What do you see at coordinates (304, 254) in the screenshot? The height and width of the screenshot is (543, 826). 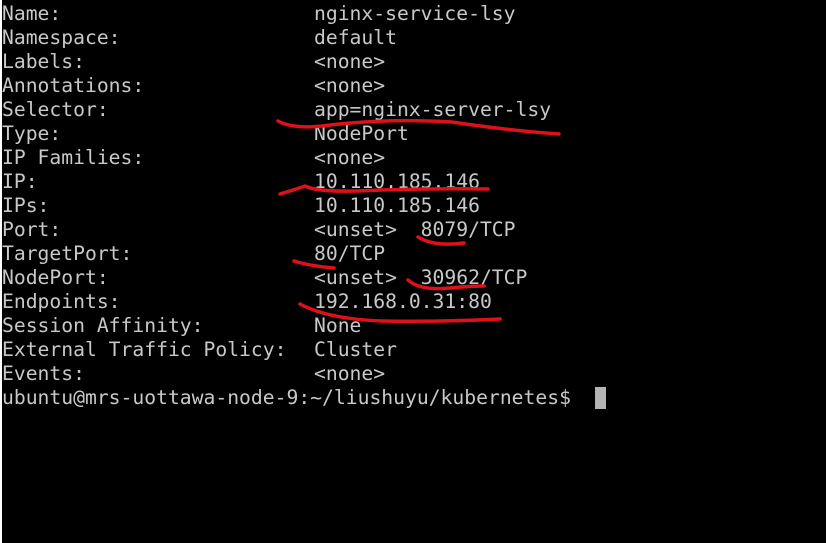 I see `output-row-targetport: TargetPort: 80/TCP` at bounding box center [304, 254].